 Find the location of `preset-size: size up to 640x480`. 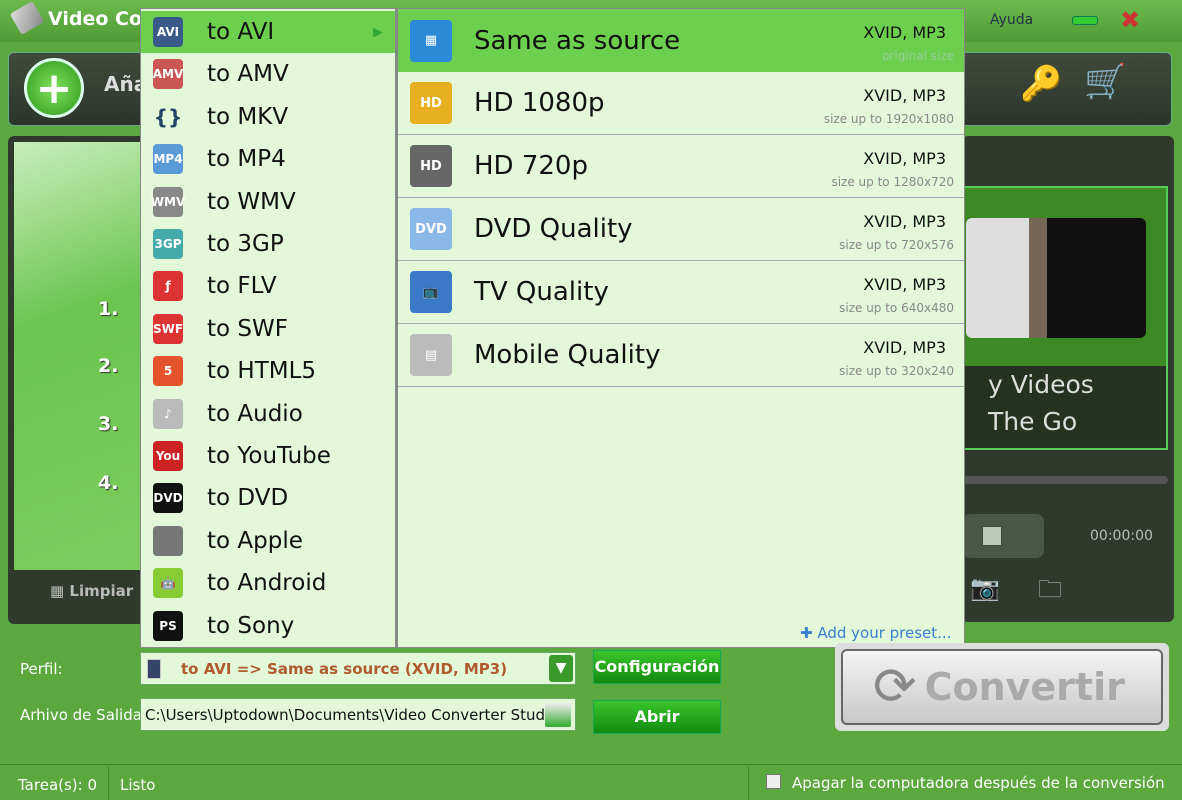

preset-size: size up to 640x480 is located at coordinates (896, 308).